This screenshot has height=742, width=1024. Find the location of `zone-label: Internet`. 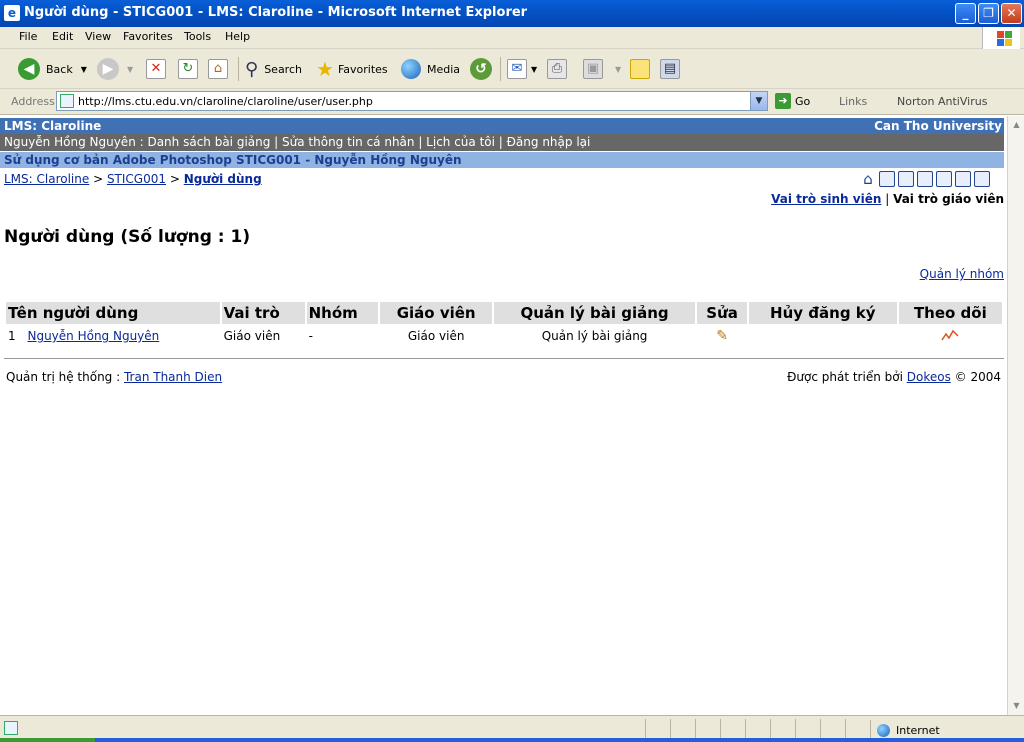

zone-label: Internet is located at coordinates (918, 730).